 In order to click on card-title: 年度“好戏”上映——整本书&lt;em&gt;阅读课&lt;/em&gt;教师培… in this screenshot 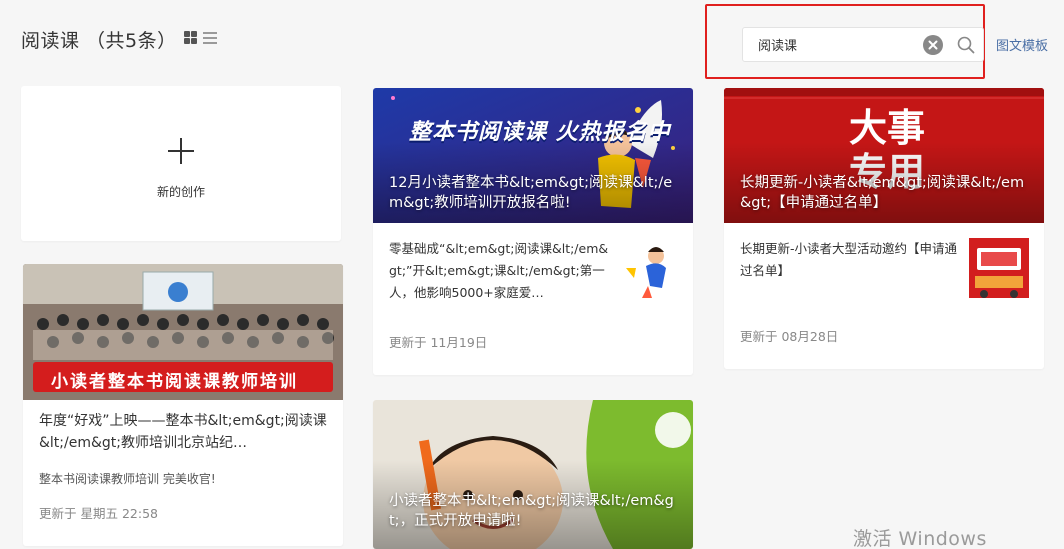, I will do `click(183, 432)`.